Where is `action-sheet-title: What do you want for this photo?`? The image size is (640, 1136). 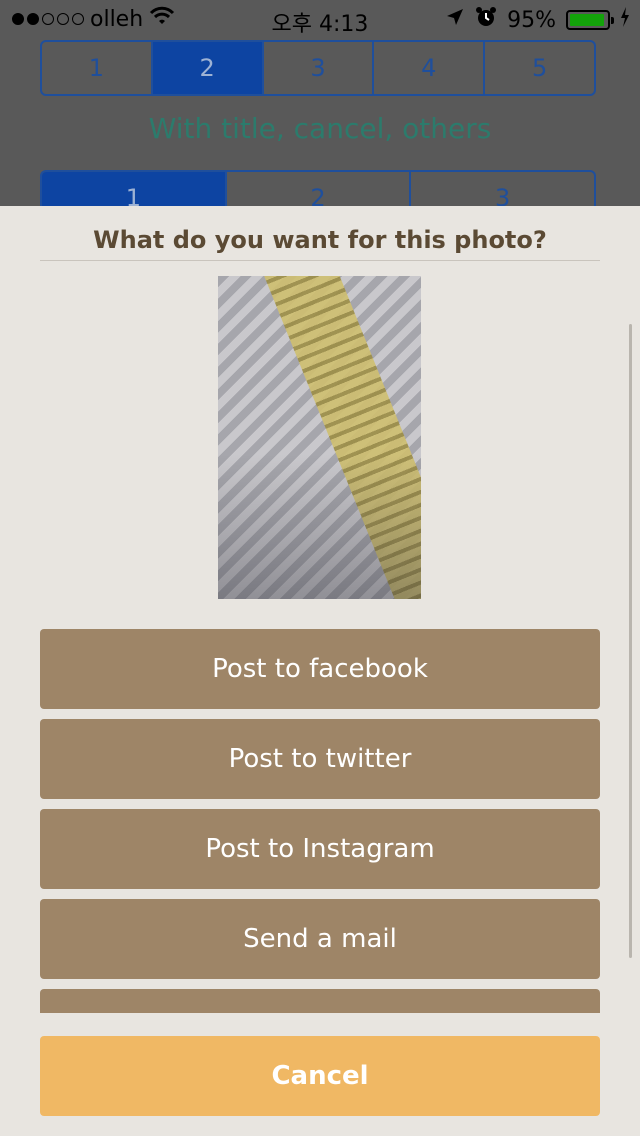
action-sheet-title: What do you want for this photo? is located at coordinates (320, 240).